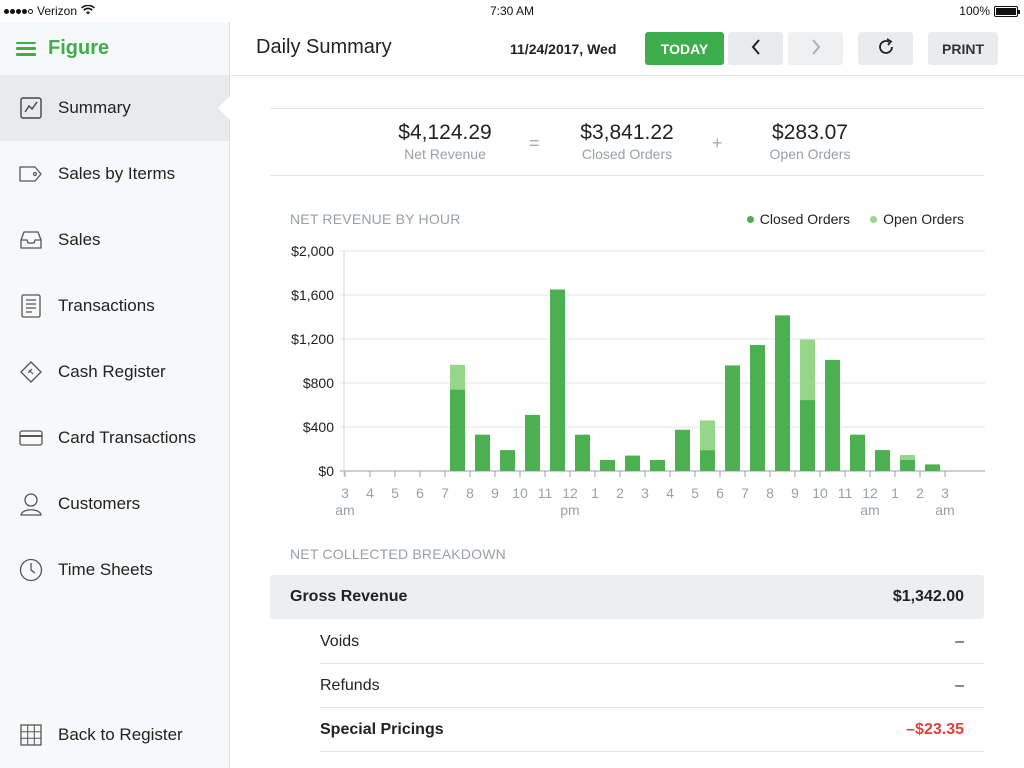 The width and height of the screenshot is (1024, 768). I want to click on chart-legend: Closed Orders Open Orders, so click(855, 219).